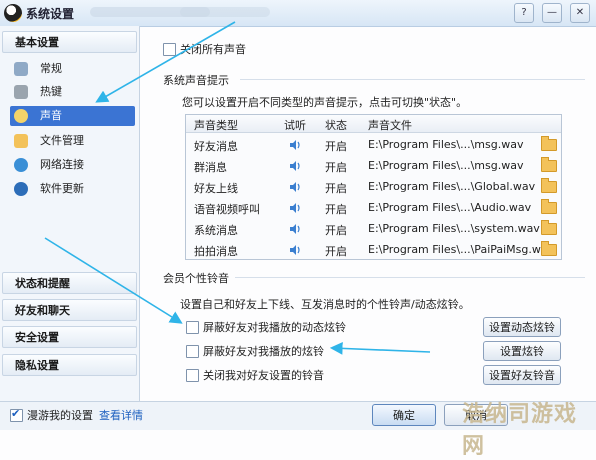 This screenshot has height=460, width=596. What do you see at coordinates (404, 415) in the screenshot?
I see `ok-button: 确定` at bounding box center [404, 415].